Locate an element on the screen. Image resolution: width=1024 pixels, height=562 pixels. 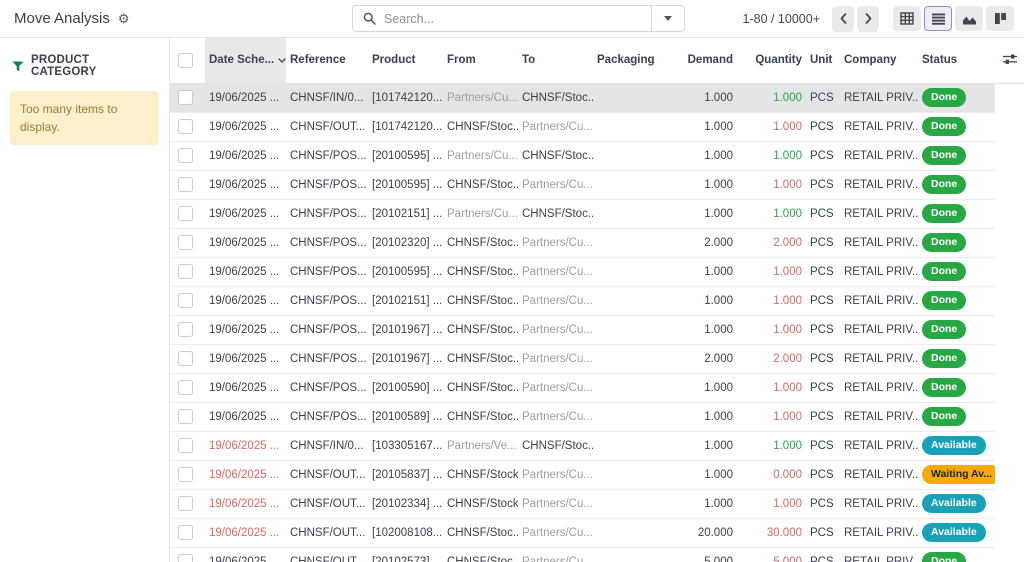
top-bar: Move Analysis ⚙ 1-80 / 10000+ is located at coordinates (512, 19).